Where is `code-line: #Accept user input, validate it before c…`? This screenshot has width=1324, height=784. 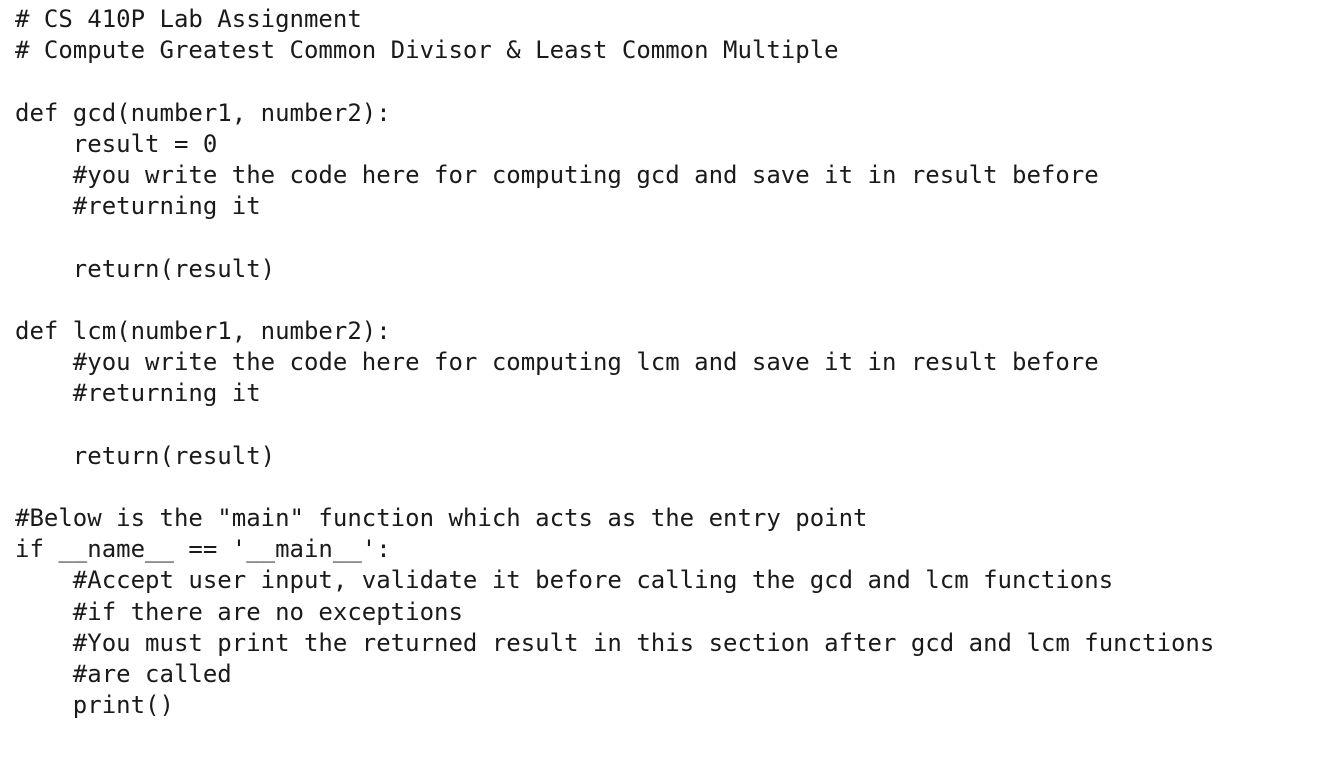
code-line: #Accept user input, validate it before c… is located at coordinates (564, 580).